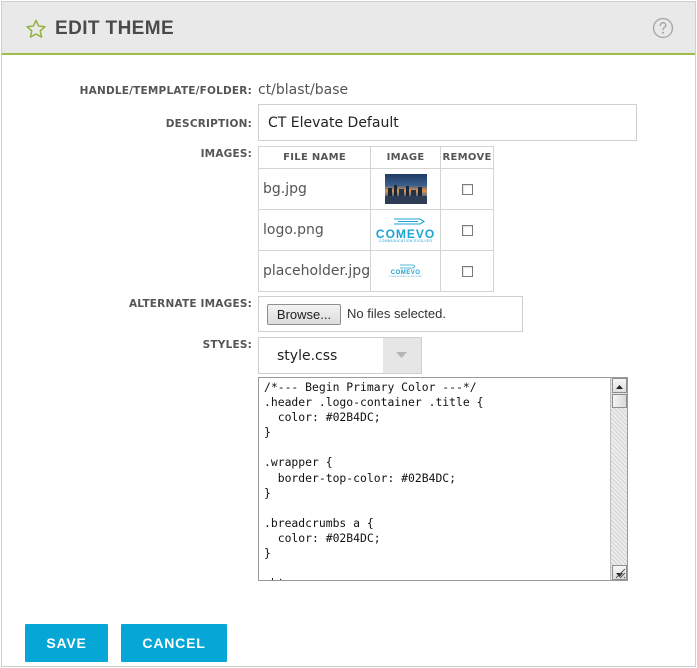 The width and height of the screenshot is (697, 668). I want to click on styles-selected-value: style.css, so click(307, 356).